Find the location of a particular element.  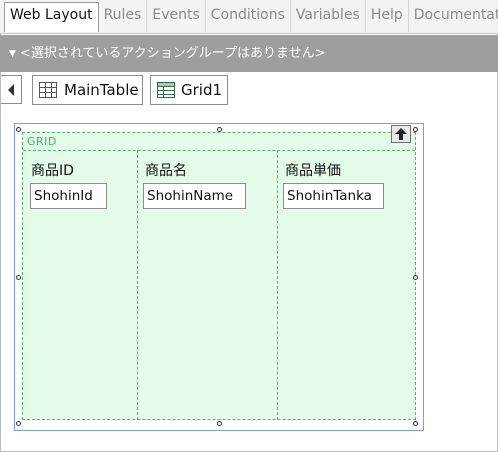

grid-icon is located at coordinates (166, 90).